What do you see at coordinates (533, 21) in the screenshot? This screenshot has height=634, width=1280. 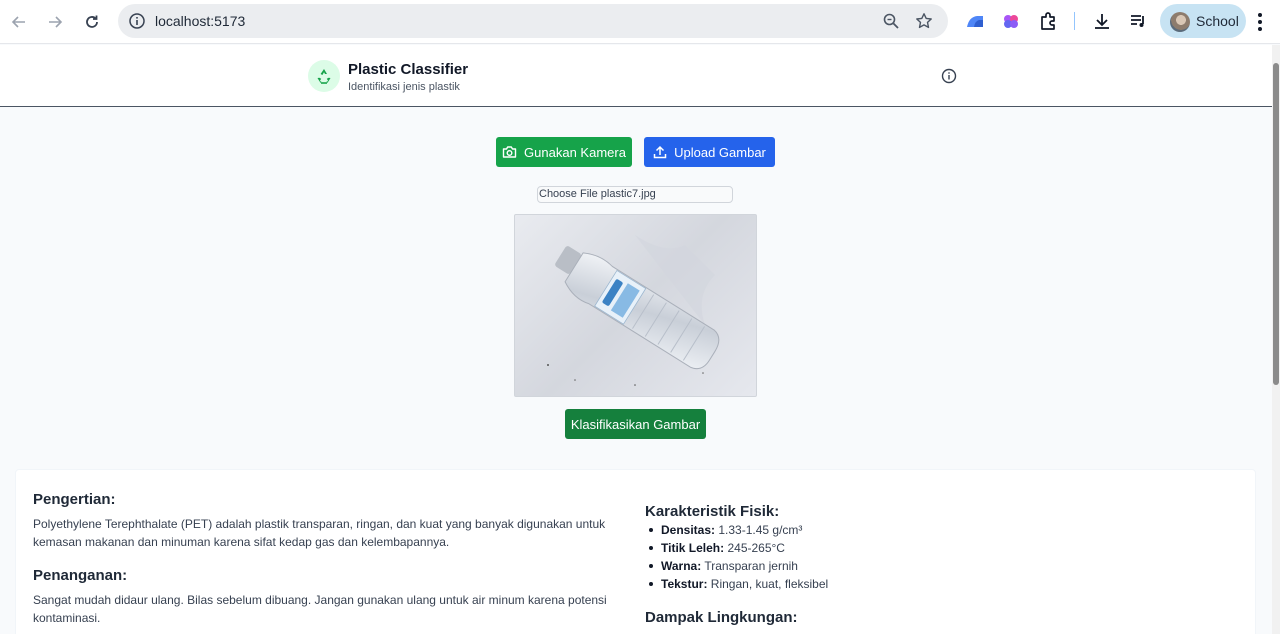 I see `address-bar: localhost:5173` at bounding box center [533, 21].